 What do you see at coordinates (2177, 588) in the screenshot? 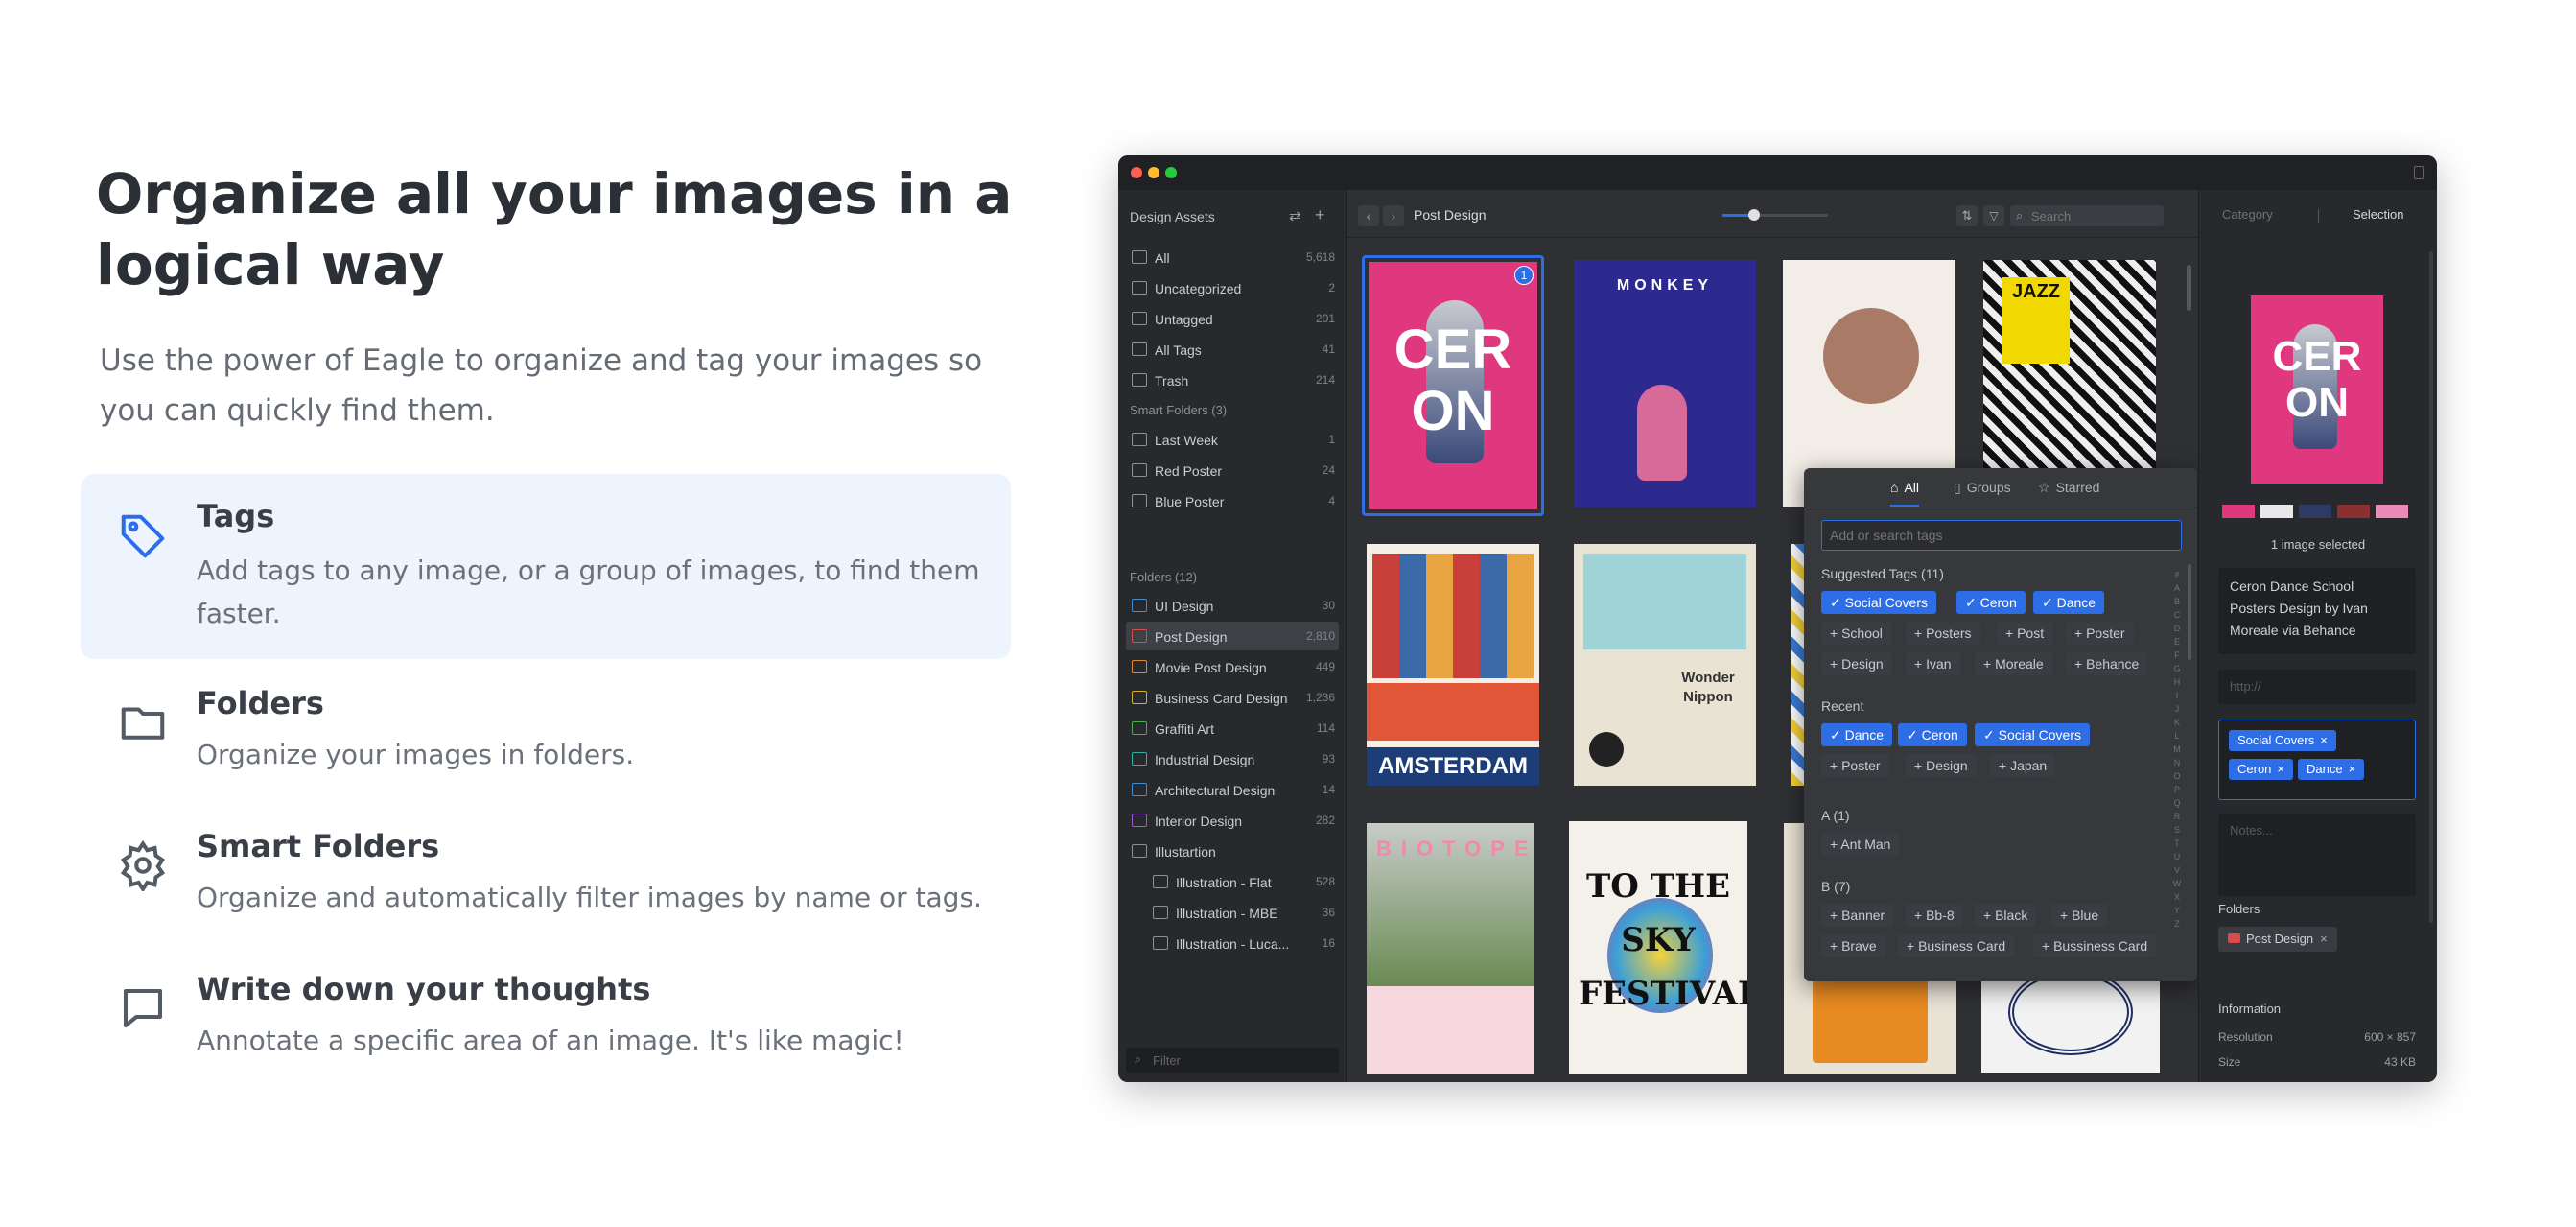
I see `alphabet-letter: A` at bounding box center [2177, 588].